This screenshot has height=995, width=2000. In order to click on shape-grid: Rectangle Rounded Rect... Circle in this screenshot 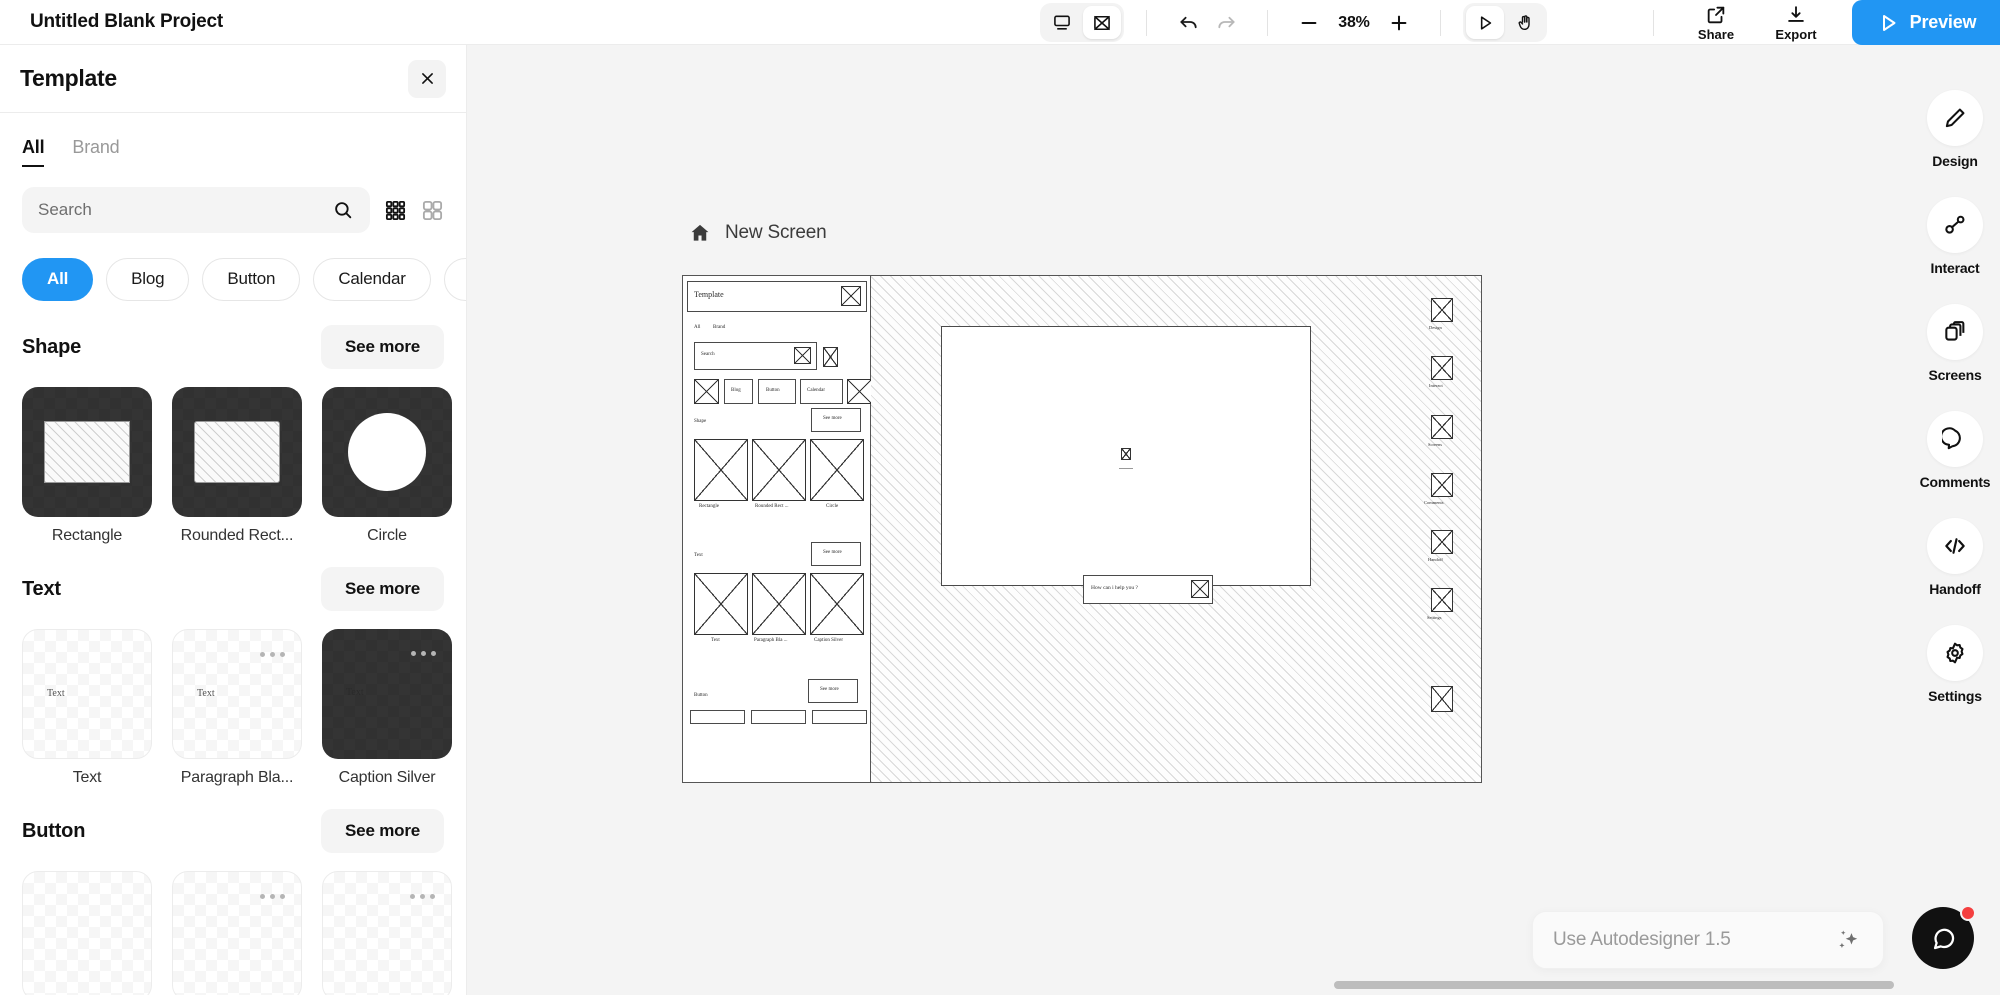, I will do `click(233, 457)`.